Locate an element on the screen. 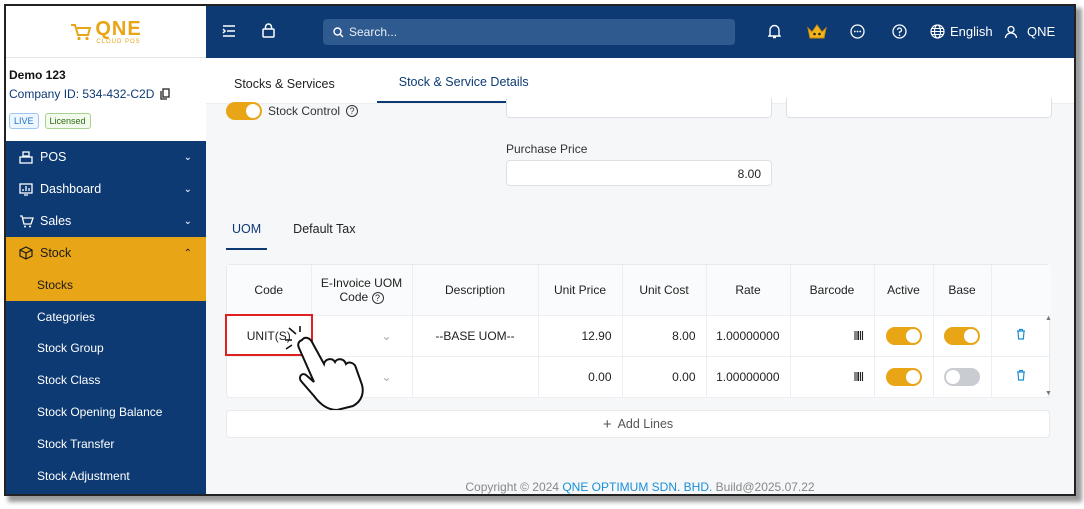 Image resolution: width=1084 pixels, height=509 pixels. box-icon is located at coordinates (26, 253).